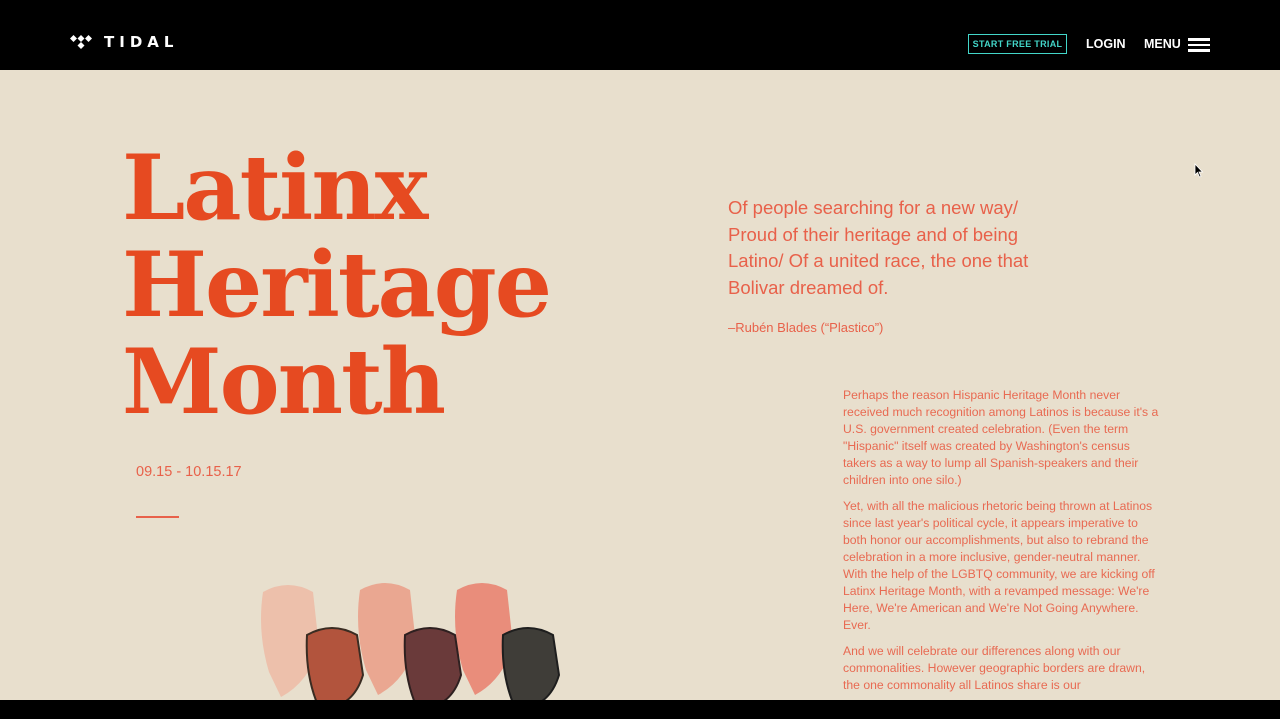 The width and height of the screenshot is (1280, 719). I want to click on raised-fists-illustration, so click(411, 641).